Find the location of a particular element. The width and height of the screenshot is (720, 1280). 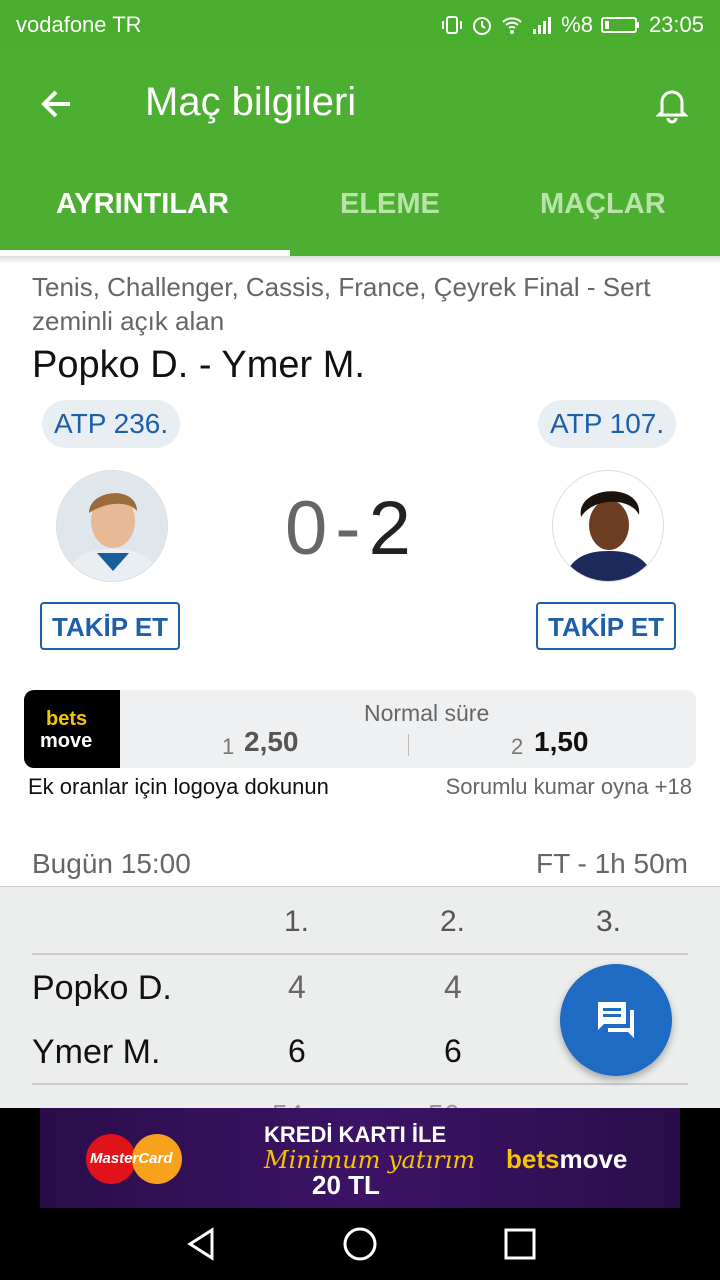

alarm-icon is located at coordinates (482, 26).